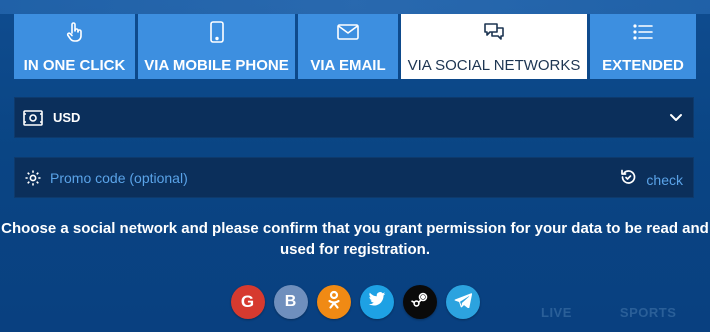 The height and width of the screenshot is (332, 710). Describe the element at coordinates (348, 32) in the screenshot. I see `envelope-icon` at that location.